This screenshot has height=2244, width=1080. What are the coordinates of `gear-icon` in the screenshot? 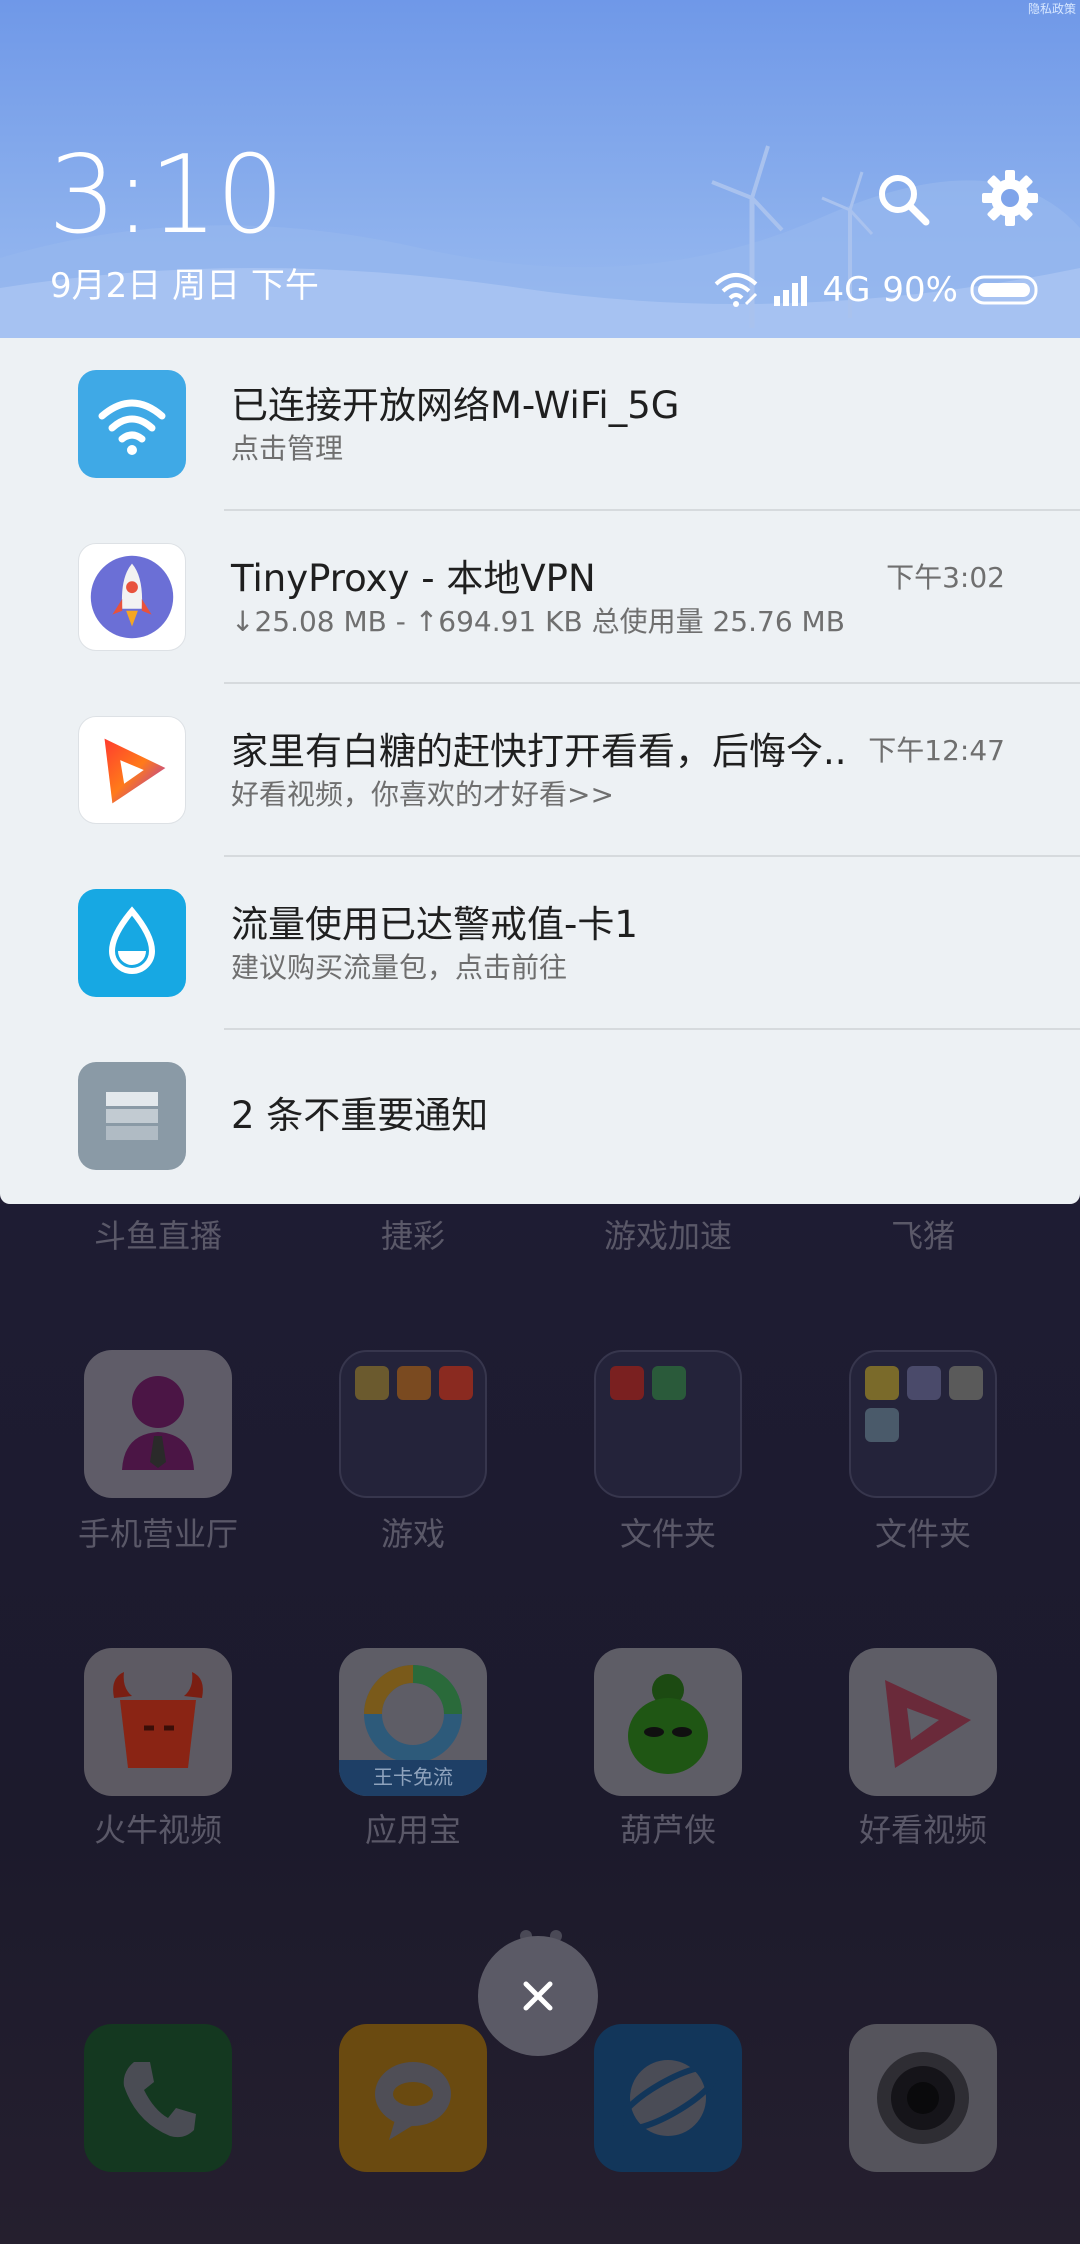 It's located at (1010, 198).